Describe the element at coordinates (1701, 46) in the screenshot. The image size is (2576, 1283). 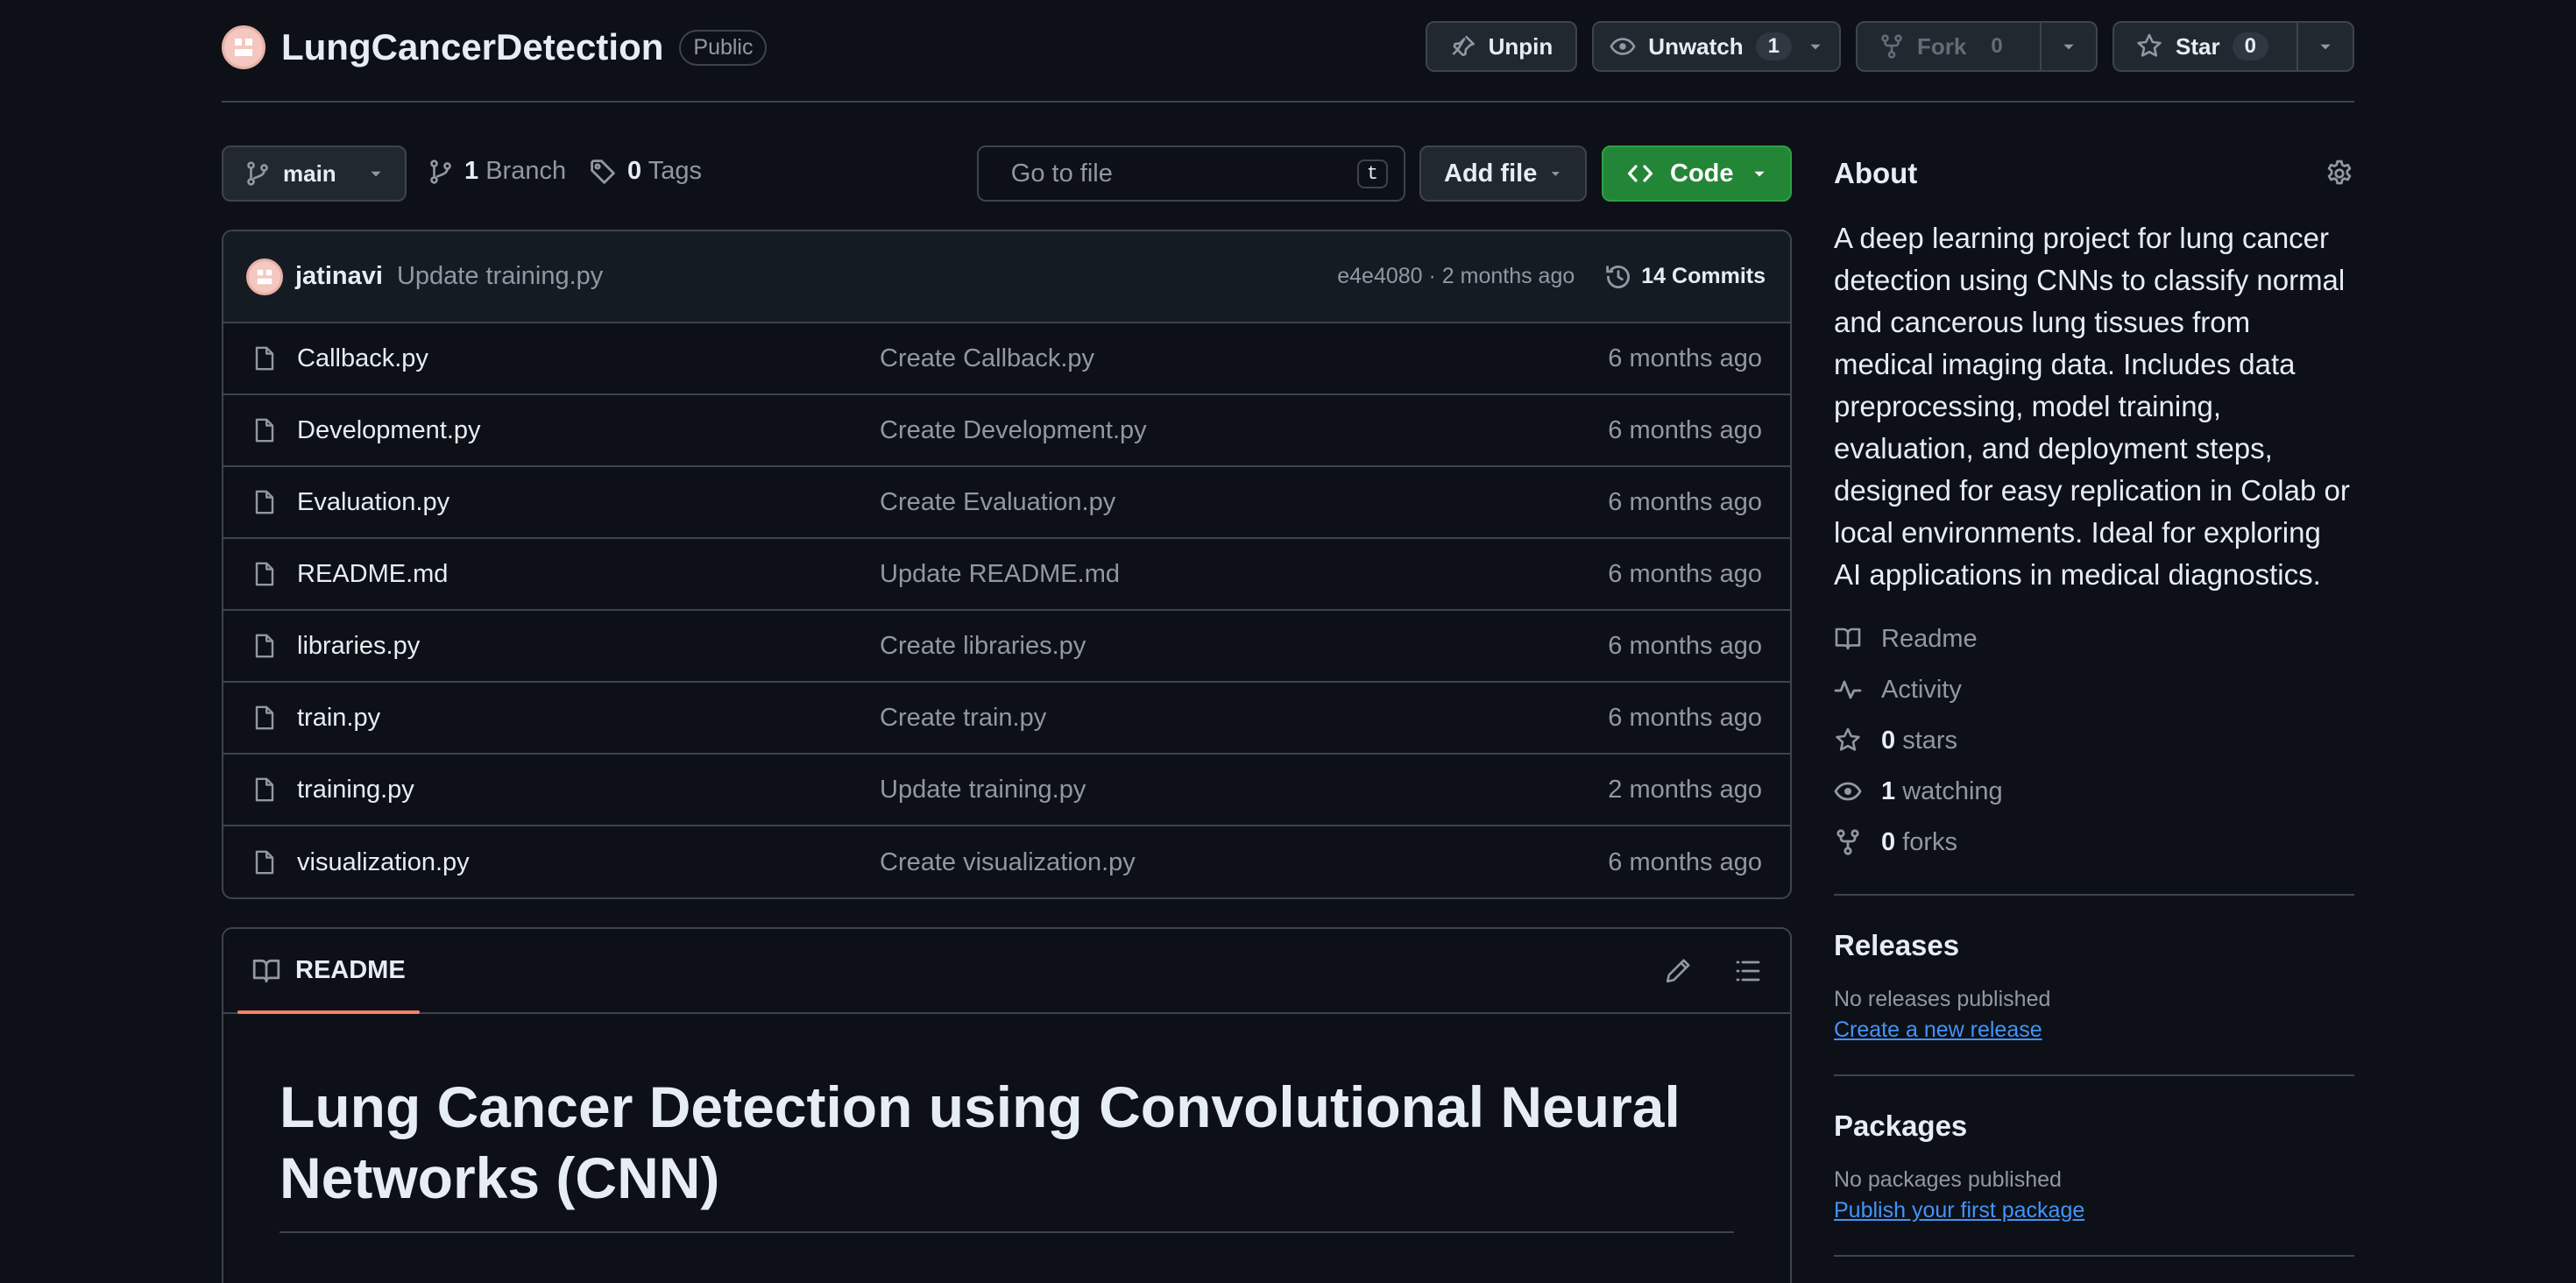
I see `unwatch-button: Unwatch 1` at that location.